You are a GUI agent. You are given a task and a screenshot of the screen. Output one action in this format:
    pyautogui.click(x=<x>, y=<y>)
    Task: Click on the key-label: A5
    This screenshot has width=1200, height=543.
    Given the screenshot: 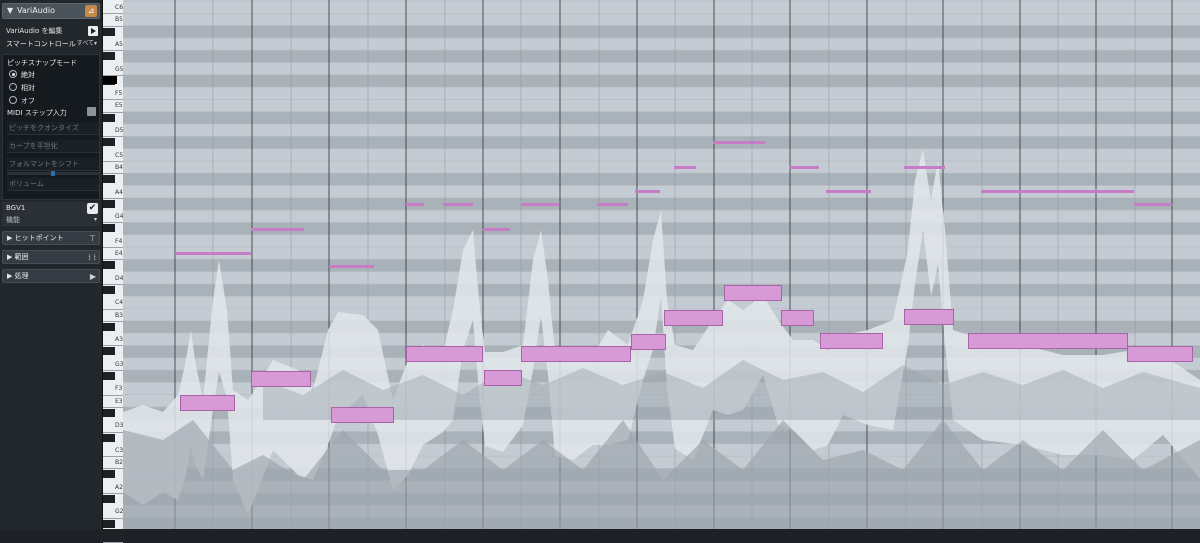 What is the action you would take?
    pyautogui.click(x=119, y=44)
    